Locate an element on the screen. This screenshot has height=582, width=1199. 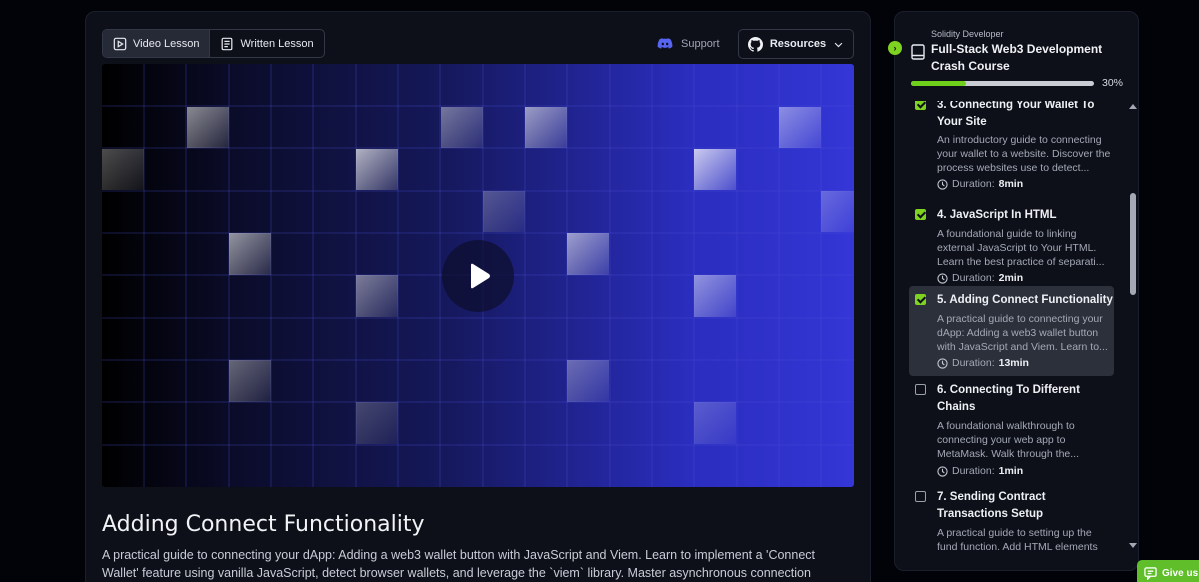
lesson-item-duration: Duration: 8min is located at coordinates (980, 184).